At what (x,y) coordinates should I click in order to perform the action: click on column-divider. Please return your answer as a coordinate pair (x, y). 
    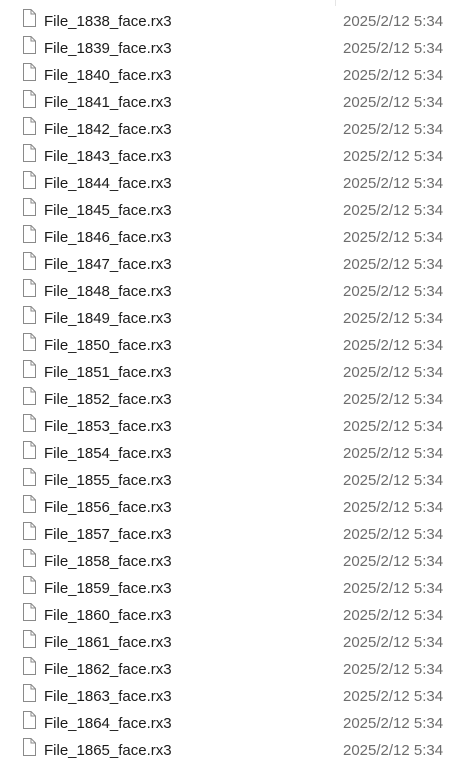
    Looking at the image, I should click on (335, 3).